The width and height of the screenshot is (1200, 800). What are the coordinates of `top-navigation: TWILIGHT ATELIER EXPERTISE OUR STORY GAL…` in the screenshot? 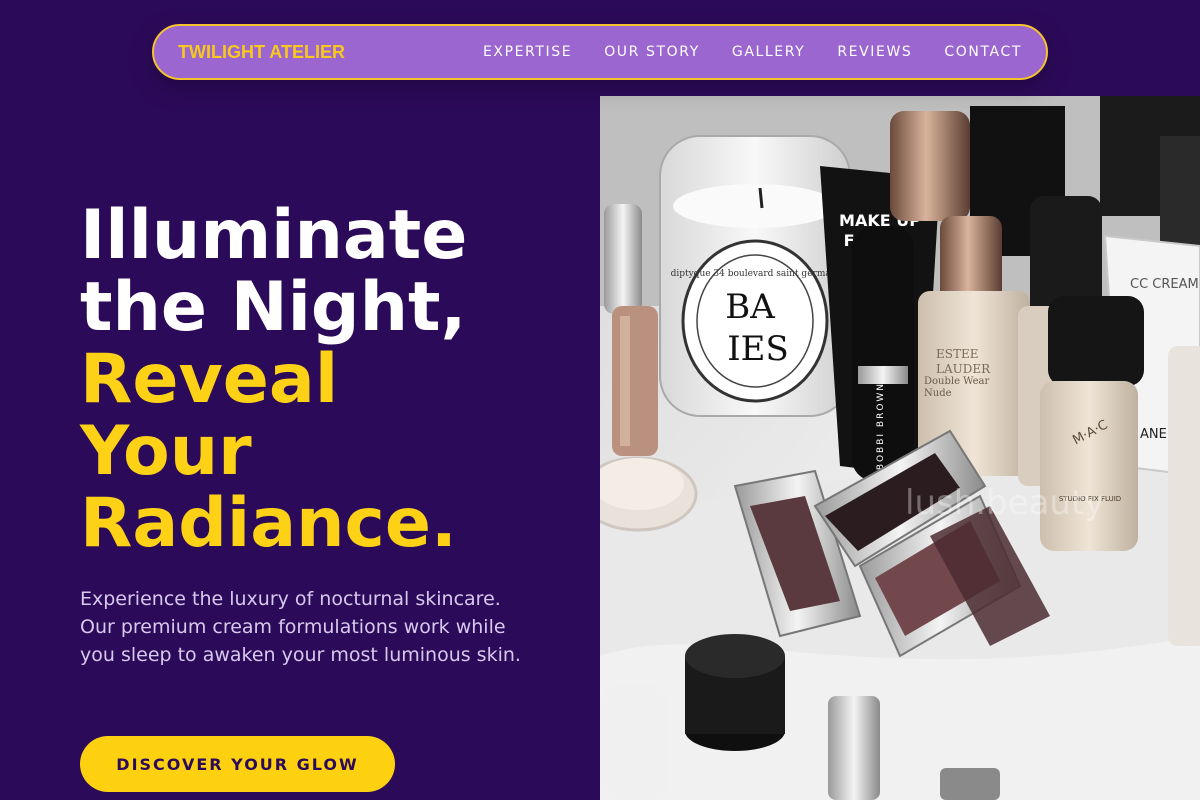 It's located at (600, 52).